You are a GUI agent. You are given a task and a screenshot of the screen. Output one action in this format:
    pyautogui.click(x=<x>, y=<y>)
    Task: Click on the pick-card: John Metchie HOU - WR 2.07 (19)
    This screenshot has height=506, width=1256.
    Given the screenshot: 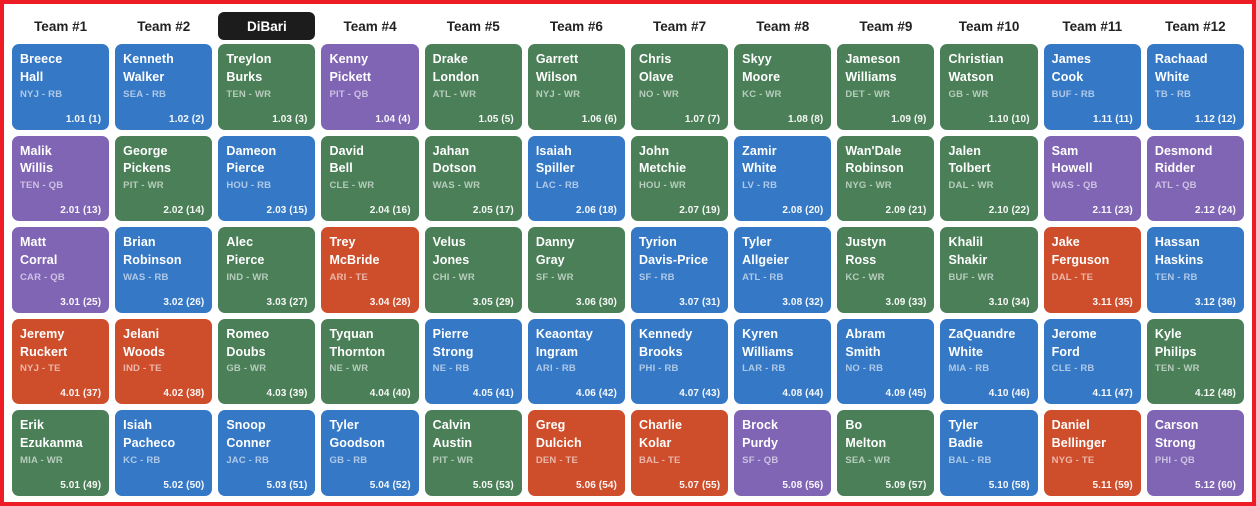 What is the action you would take?
    pyautogui.click(x=679, y=178)
    